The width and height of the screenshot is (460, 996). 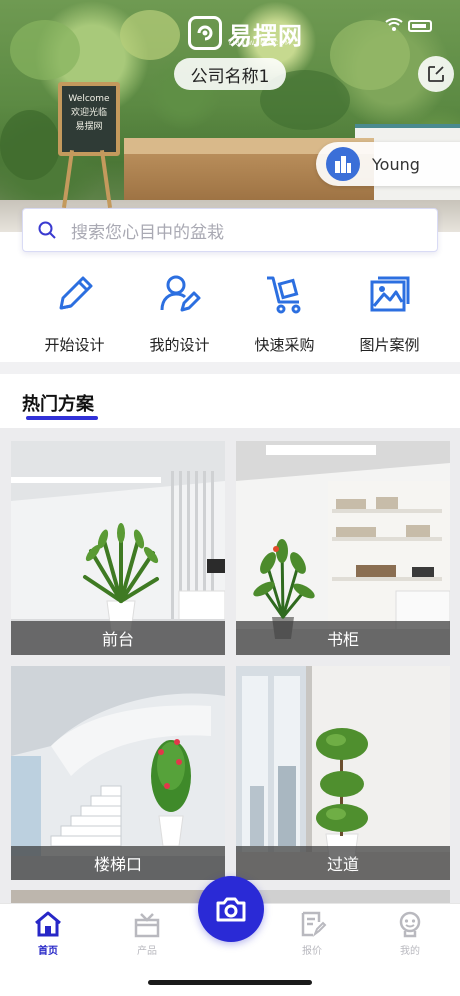 I want to click on quick-menu-label: 图片案例, so click(x=389, y=345).